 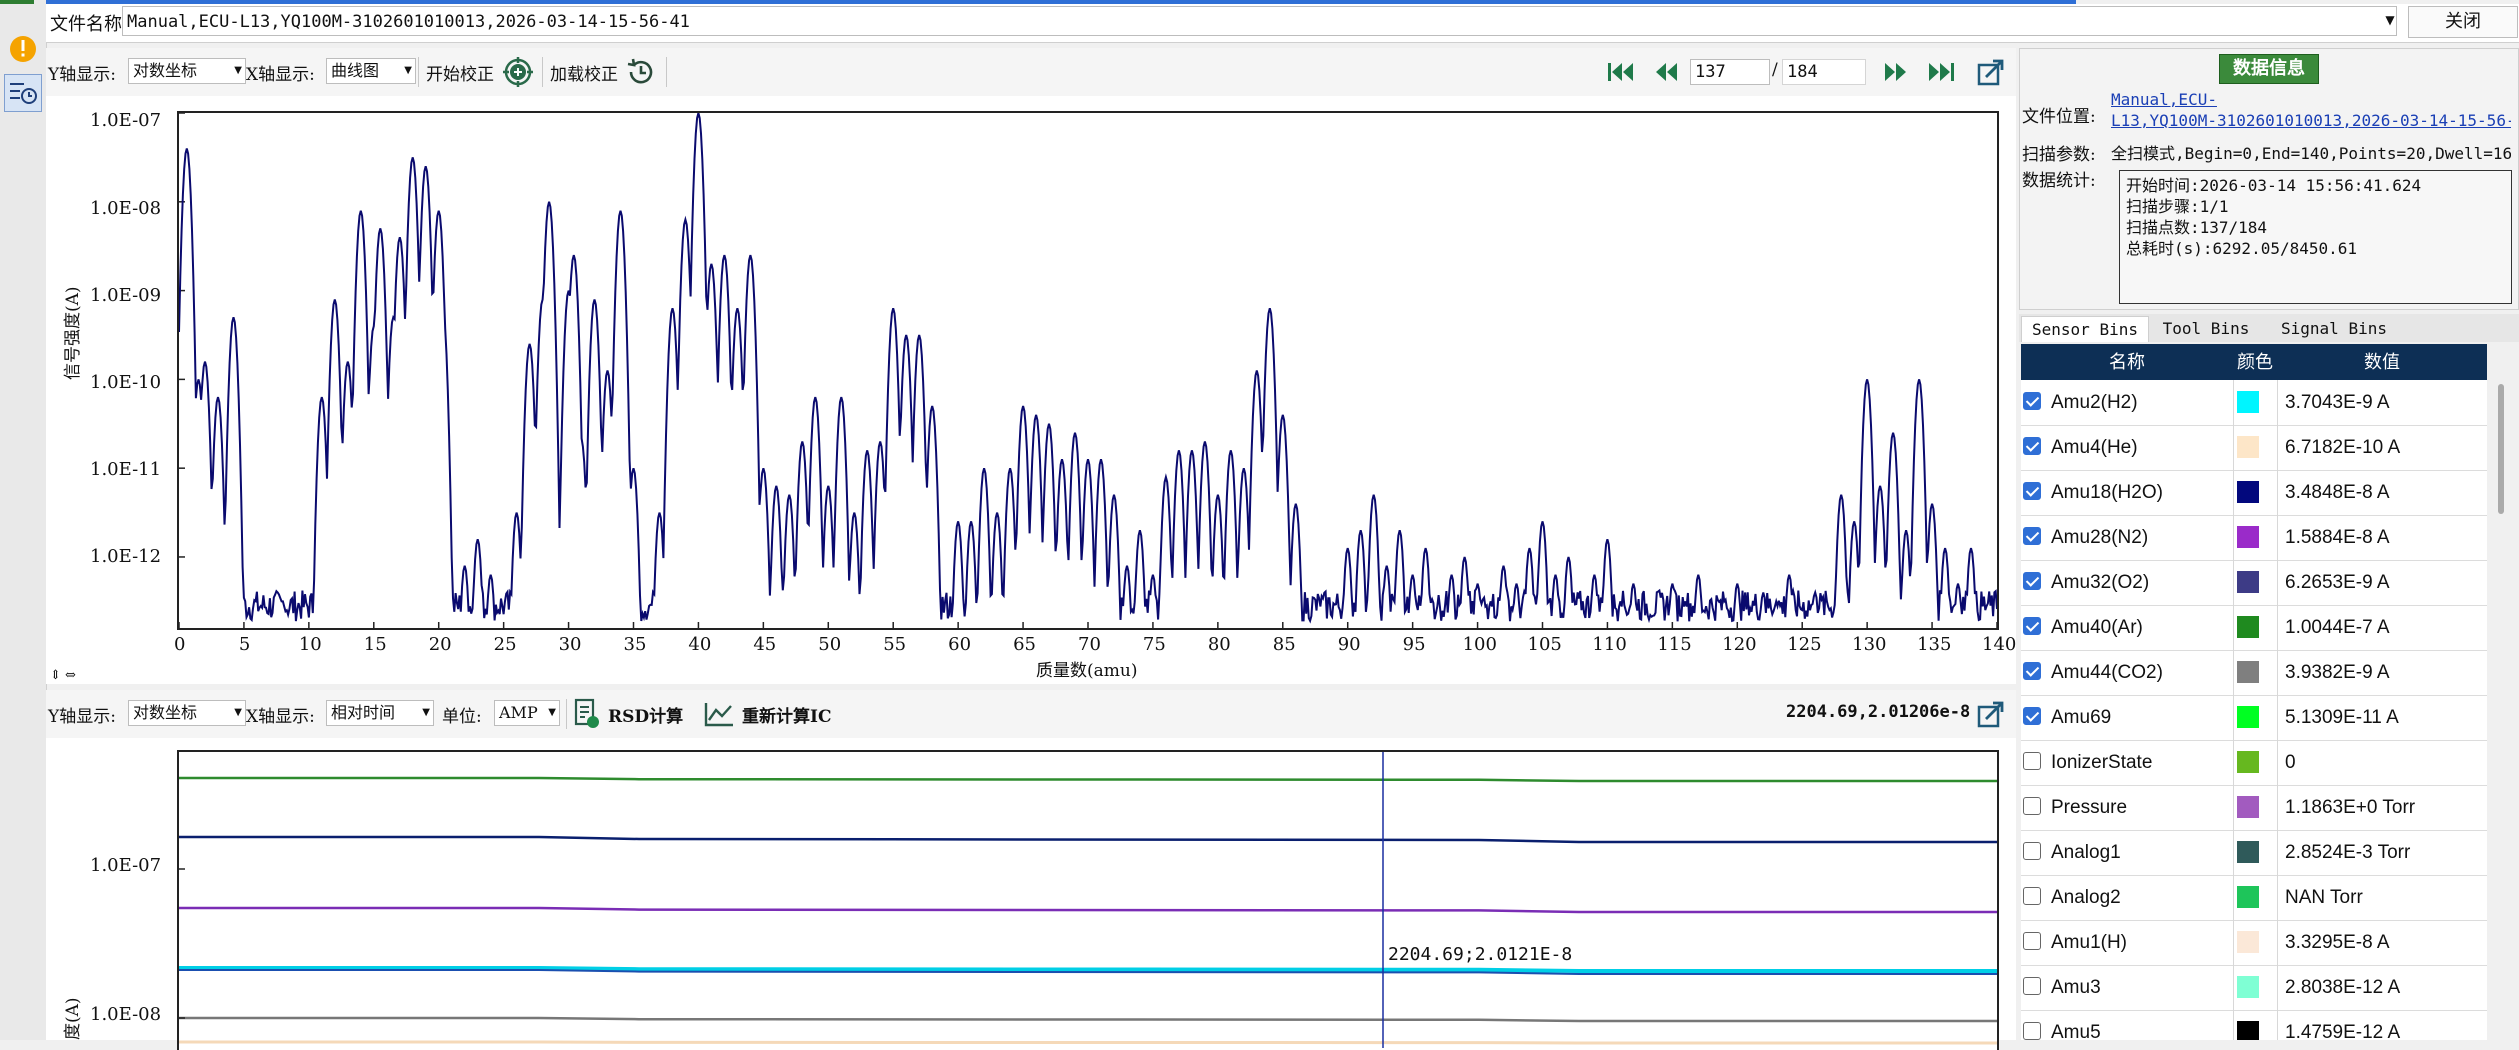 What do you see at coordinates (719, 714) in the screenshot?
I see `line-chart-icon` at bounding box center [719, 714].